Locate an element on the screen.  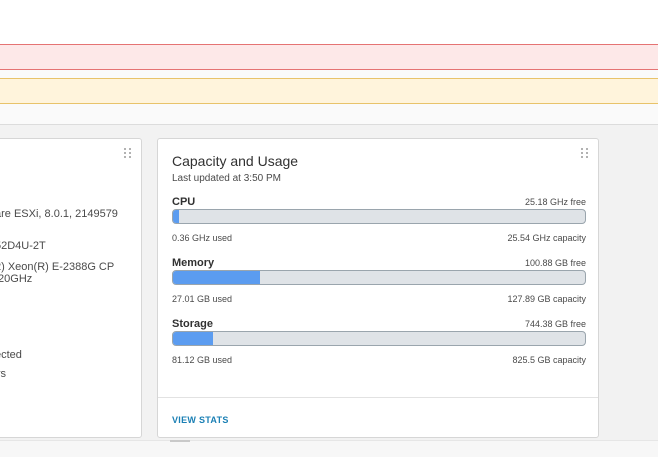
processor-type-value-cont: .20GHz is located at coordinates (16, 279).